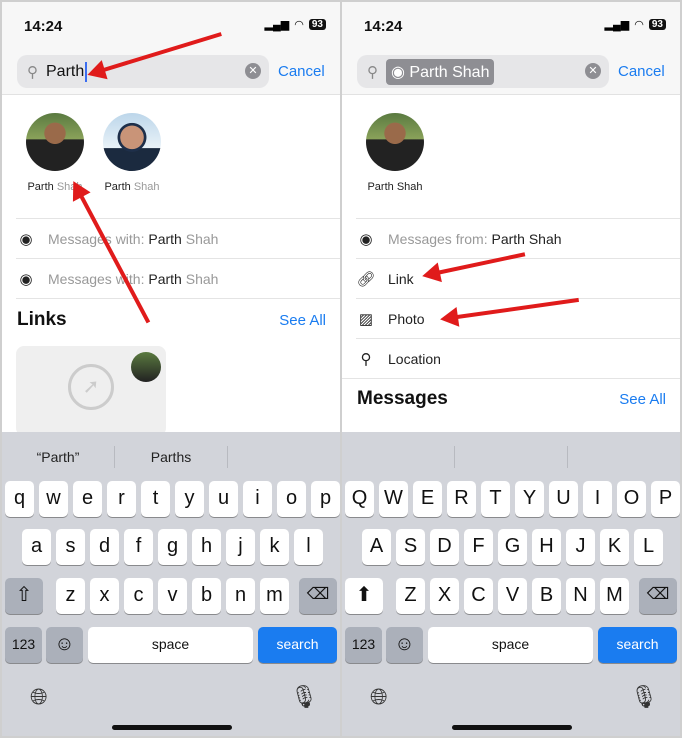 This screenshot has height=738, width=682. What do you see at coordinates (70, 547) in the screenshot?
I see `key-s: s` at bounding box center [70, 547].